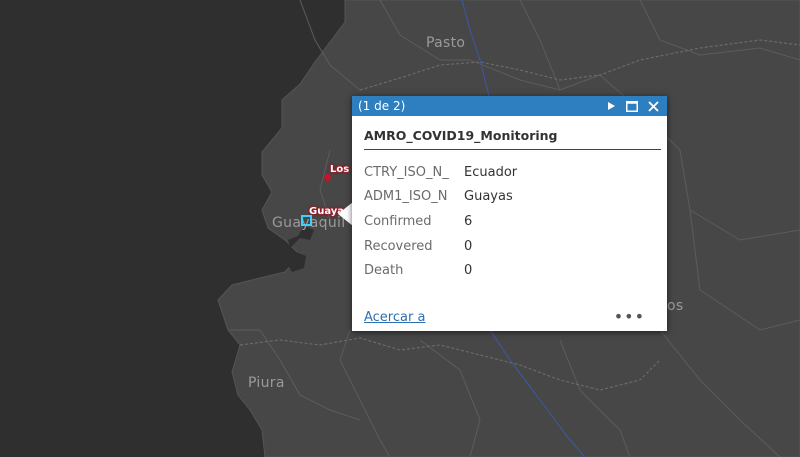 This screenshot has width=800, height=457. I want to click on attribute-row: Confirmed 6, so click(440, 221).